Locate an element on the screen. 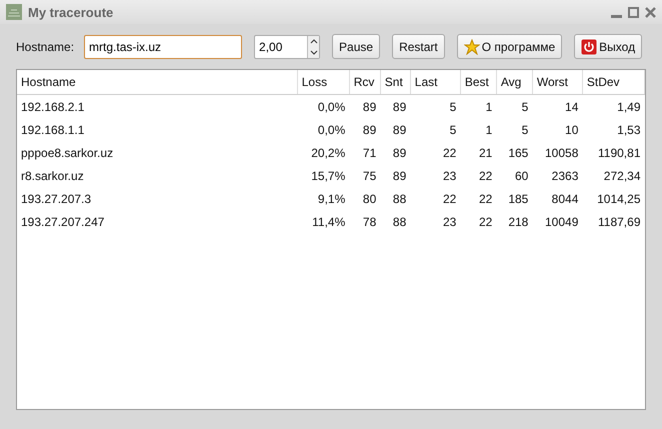  table-cell-text: 71 is located at coordinates (370, 153).